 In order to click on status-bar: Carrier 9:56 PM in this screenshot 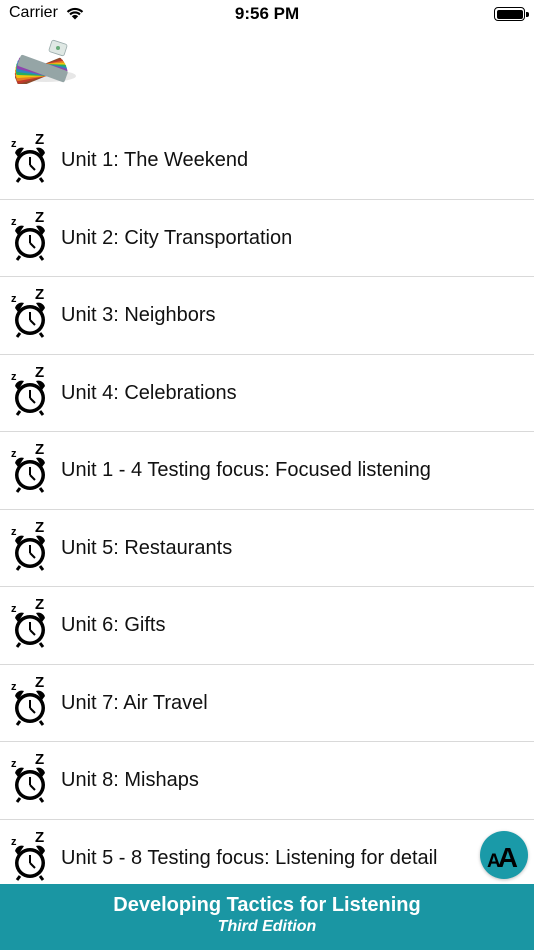, I will do `click(267, 15)`.